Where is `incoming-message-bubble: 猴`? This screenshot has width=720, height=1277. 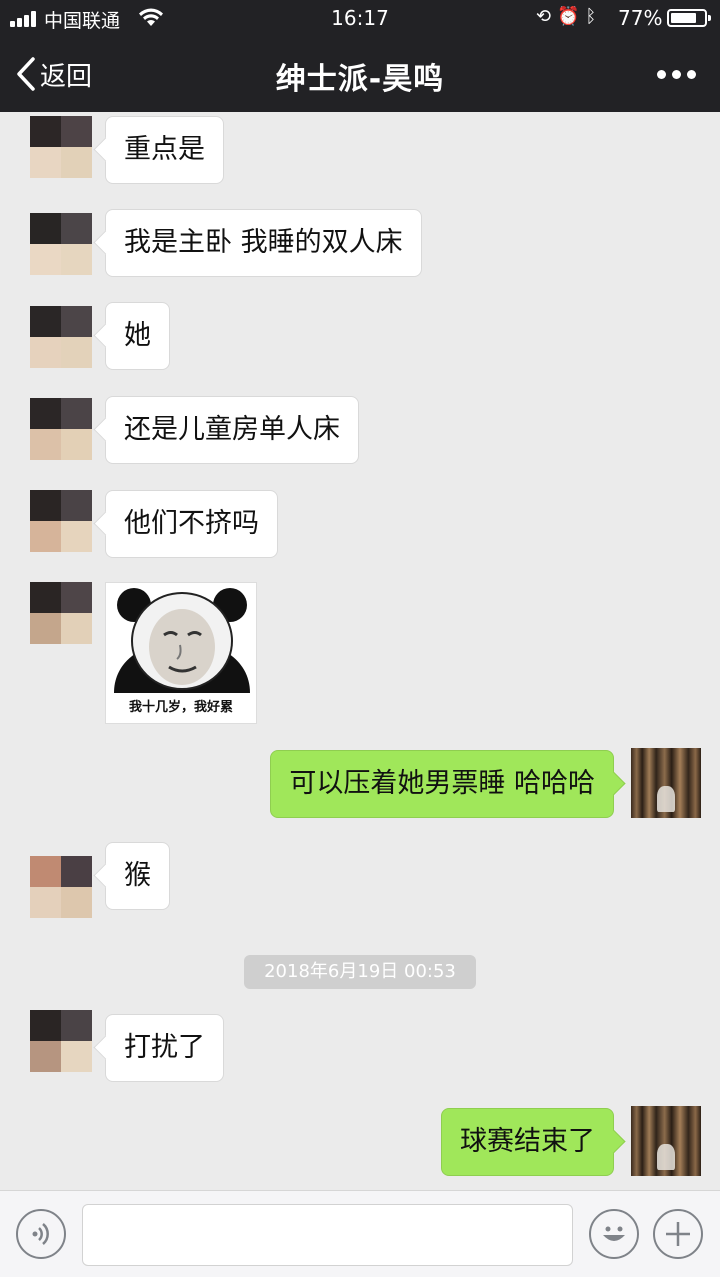 incoming-message-bubble: 猴 is located at coordinates (137, 876).